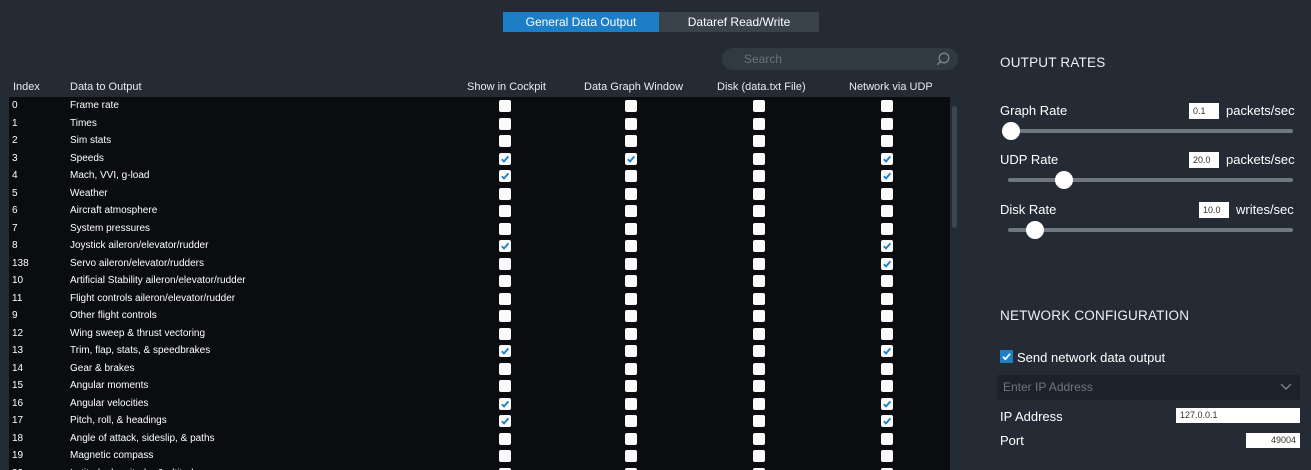 The height and width of the screenshot is (470, 1311). Describe the element at coordinates (943, 59) in the screenshot. I see `search-icon` at that location.